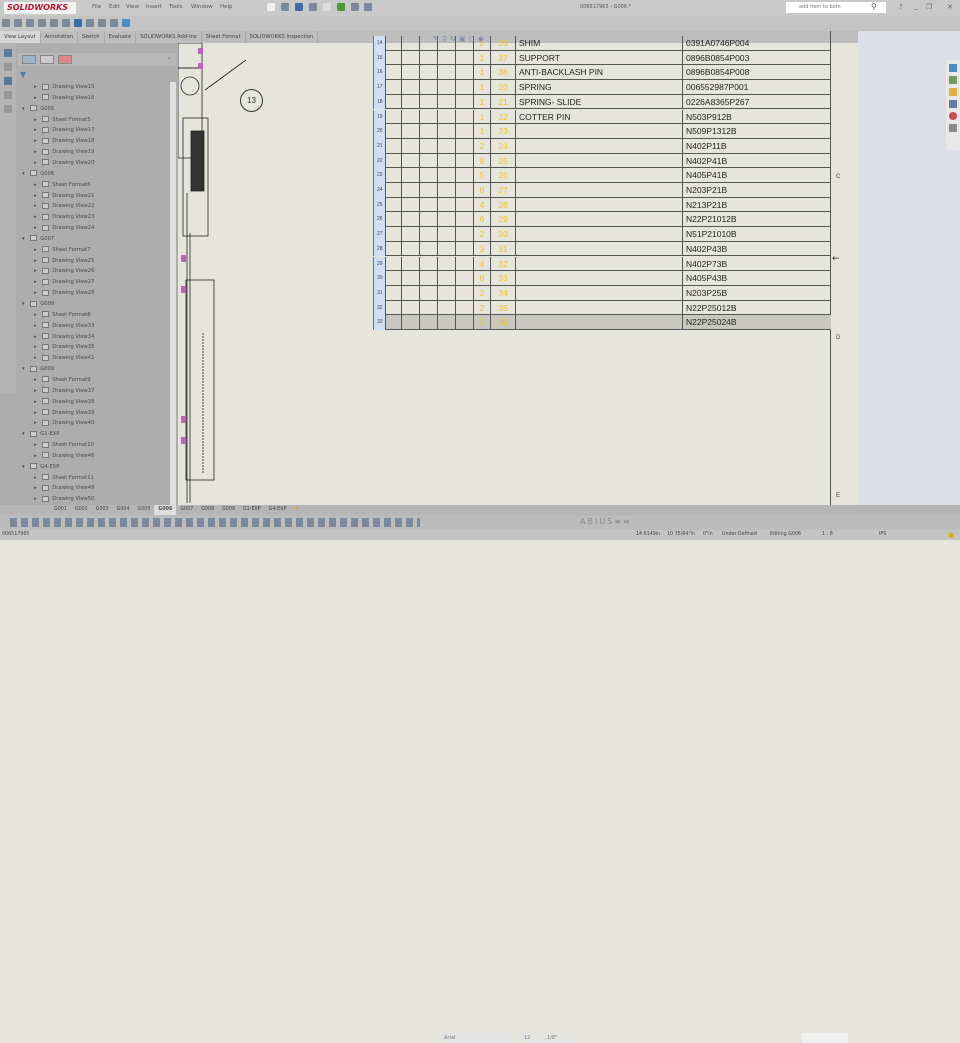  Describe the element at coordinates (379, 87) in the screenshot. I see `bom-cell-row: 17` at that location.